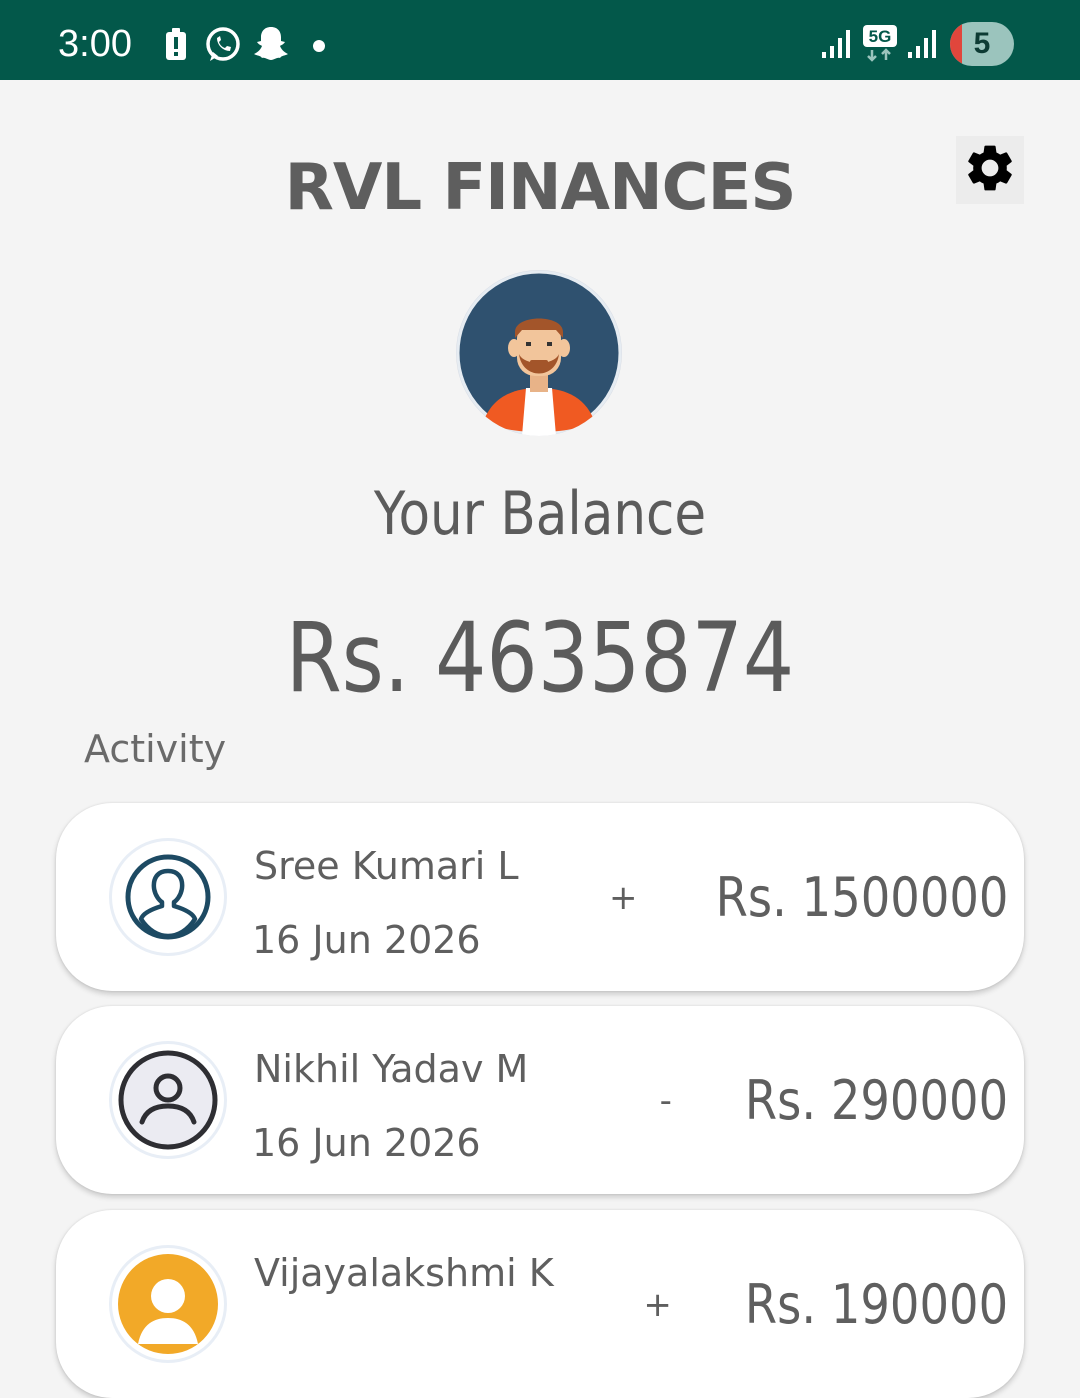  What do you see at coordinates (271, 46) in the screenshot?
I see `snapchat-icon` at bounding box center [271, 46].